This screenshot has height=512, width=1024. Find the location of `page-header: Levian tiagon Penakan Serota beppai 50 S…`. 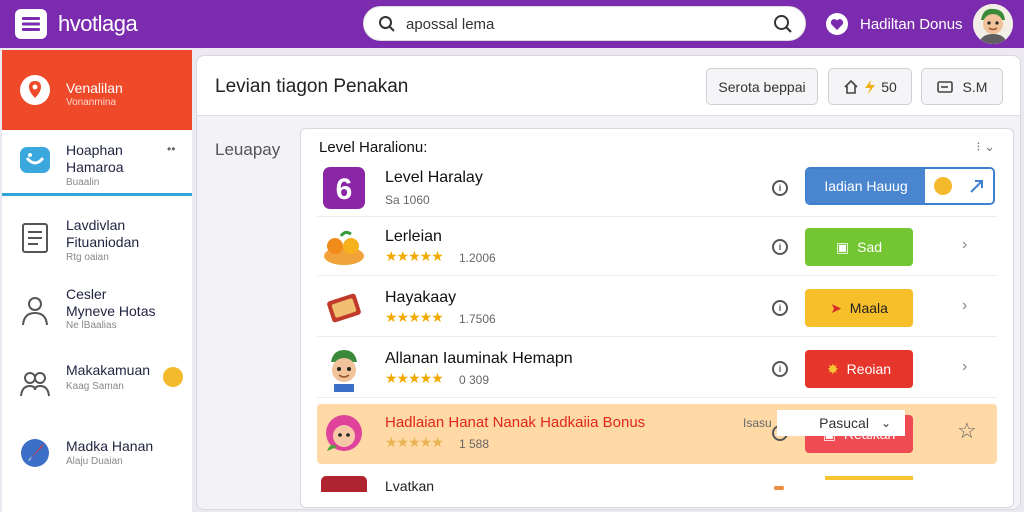

page-header: Levian tiagon Penakan Serota beppai 50 S… is located at coordinates (608, 86).